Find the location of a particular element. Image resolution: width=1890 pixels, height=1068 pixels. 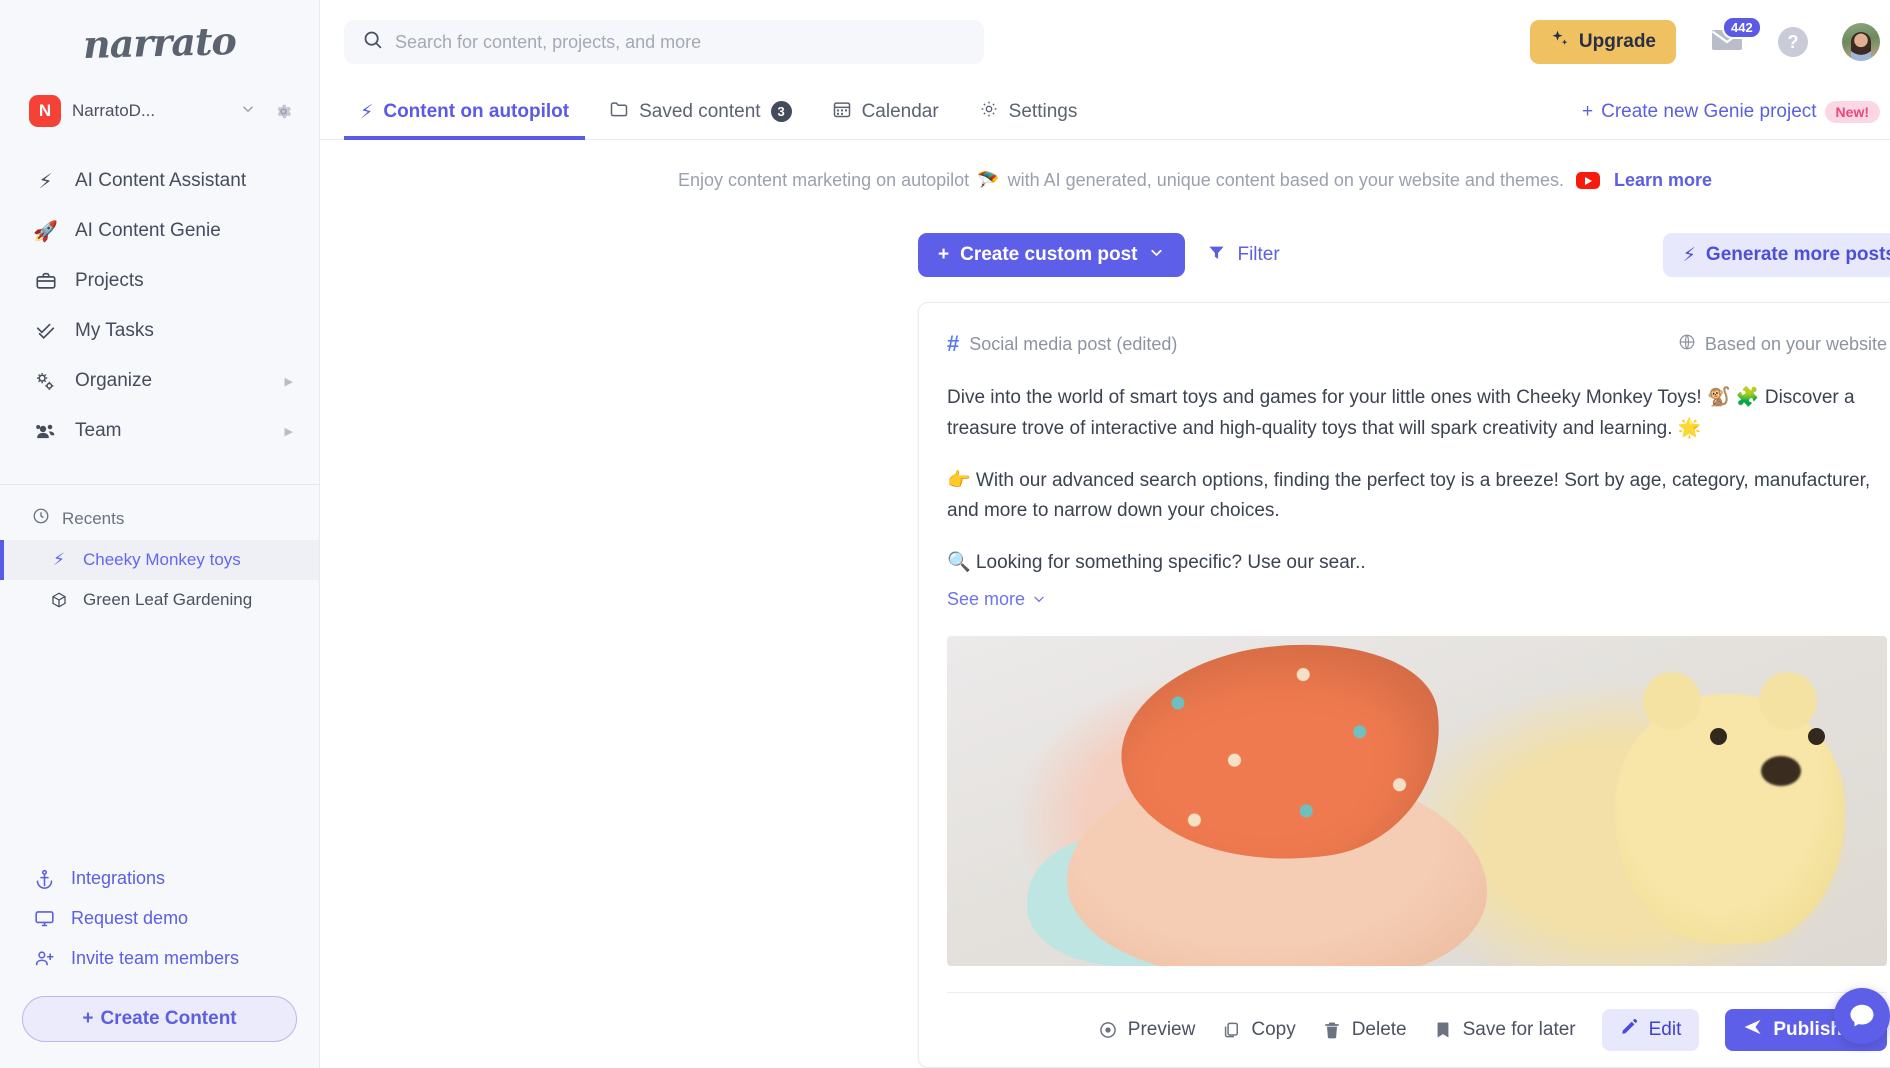

logo-row: narrato is located at coordinates (159, 42).